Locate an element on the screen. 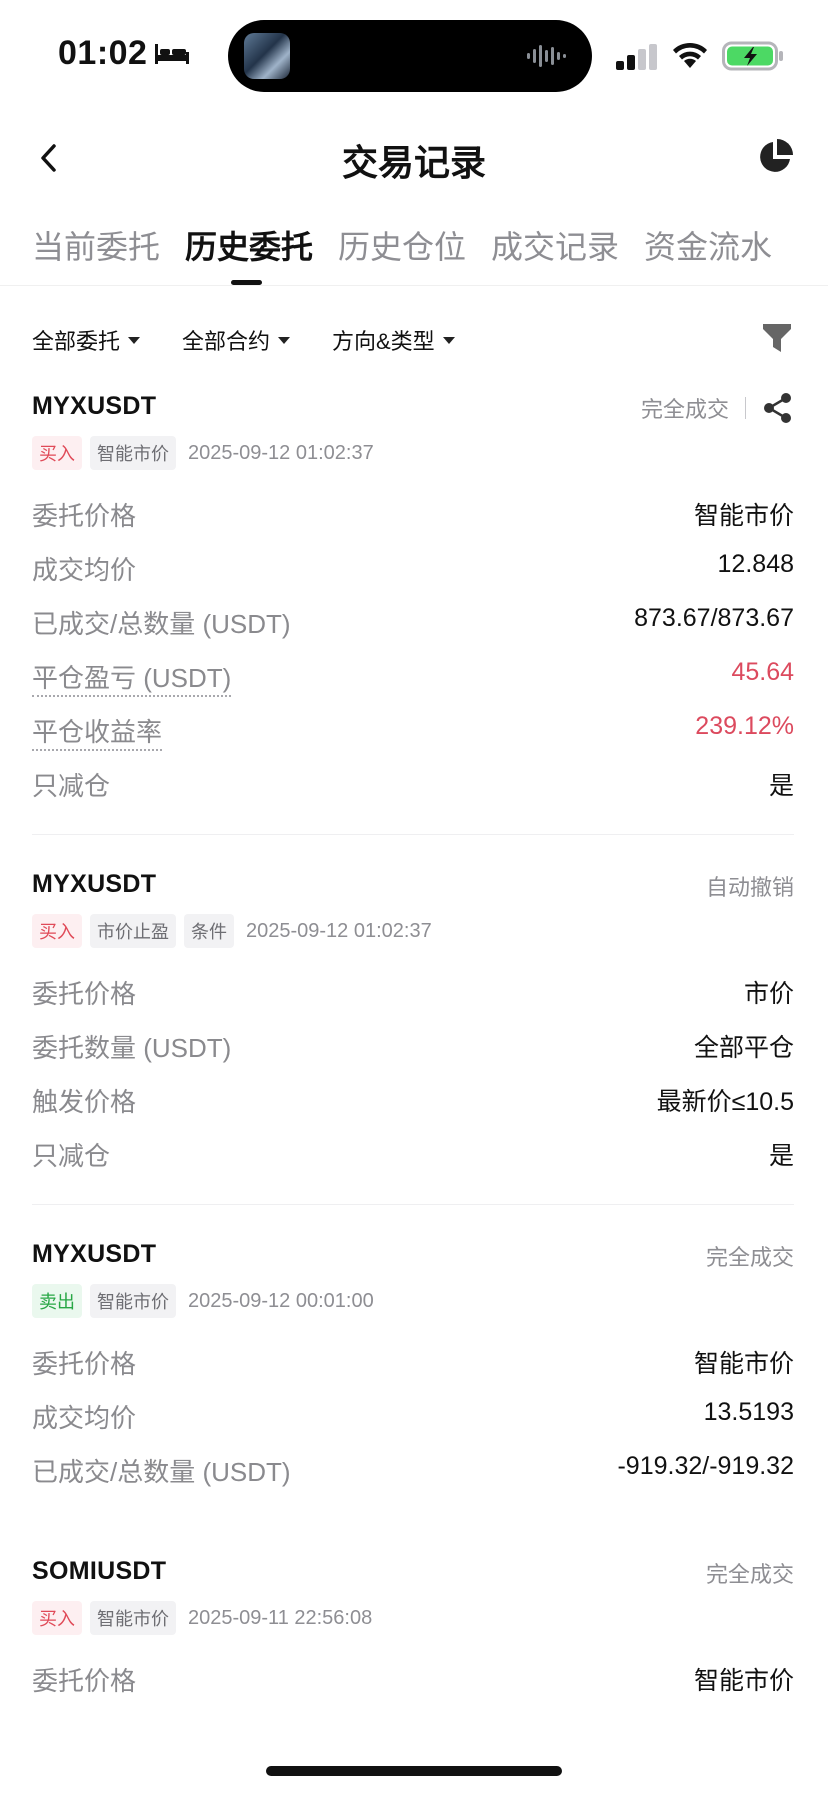 Image resolution: width=828 pixels, height=1795 pixels. order-tags: 买入 智能市价 2025-09-11 22:56:08 is located at coordinates (202, 1618).